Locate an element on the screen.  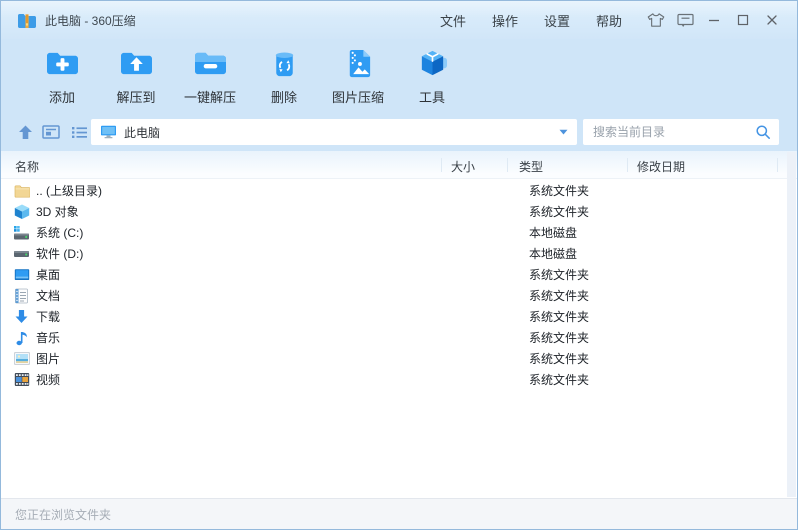
folder-up-icon is located at coordinates (21, 191).